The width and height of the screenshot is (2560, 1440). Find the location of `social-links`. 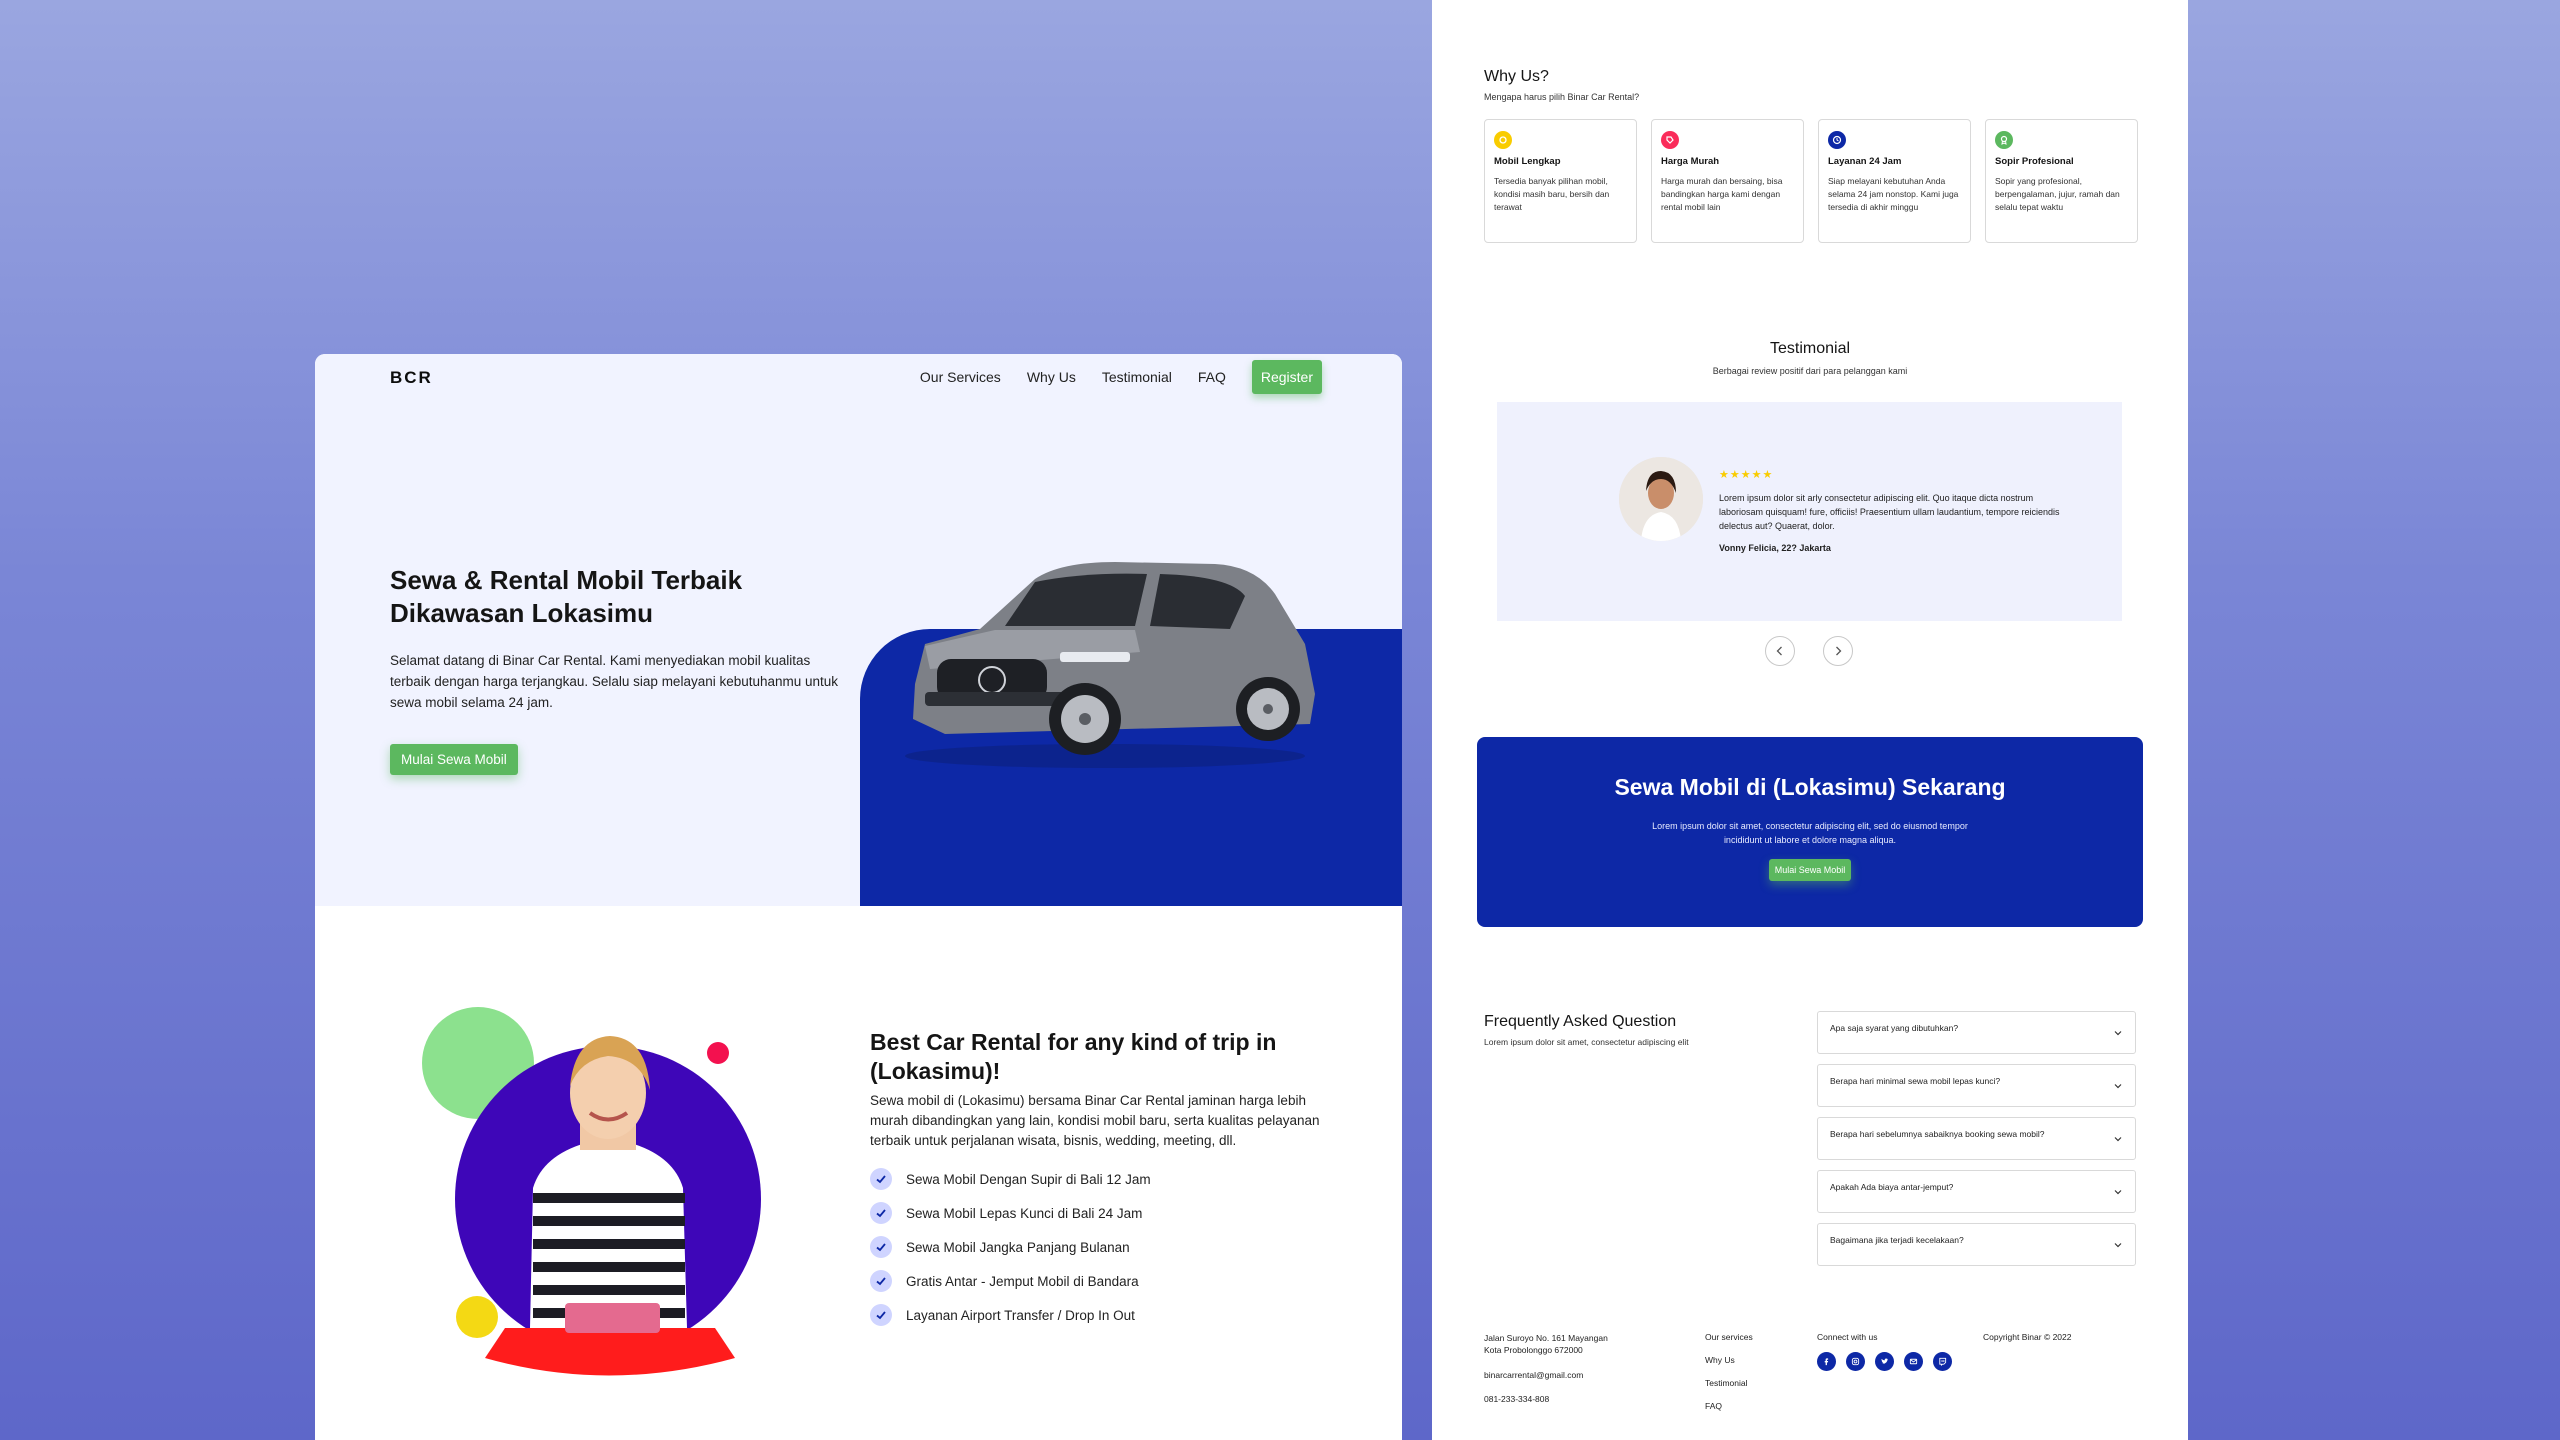

social-links is located at coordinates (1884, 1361).